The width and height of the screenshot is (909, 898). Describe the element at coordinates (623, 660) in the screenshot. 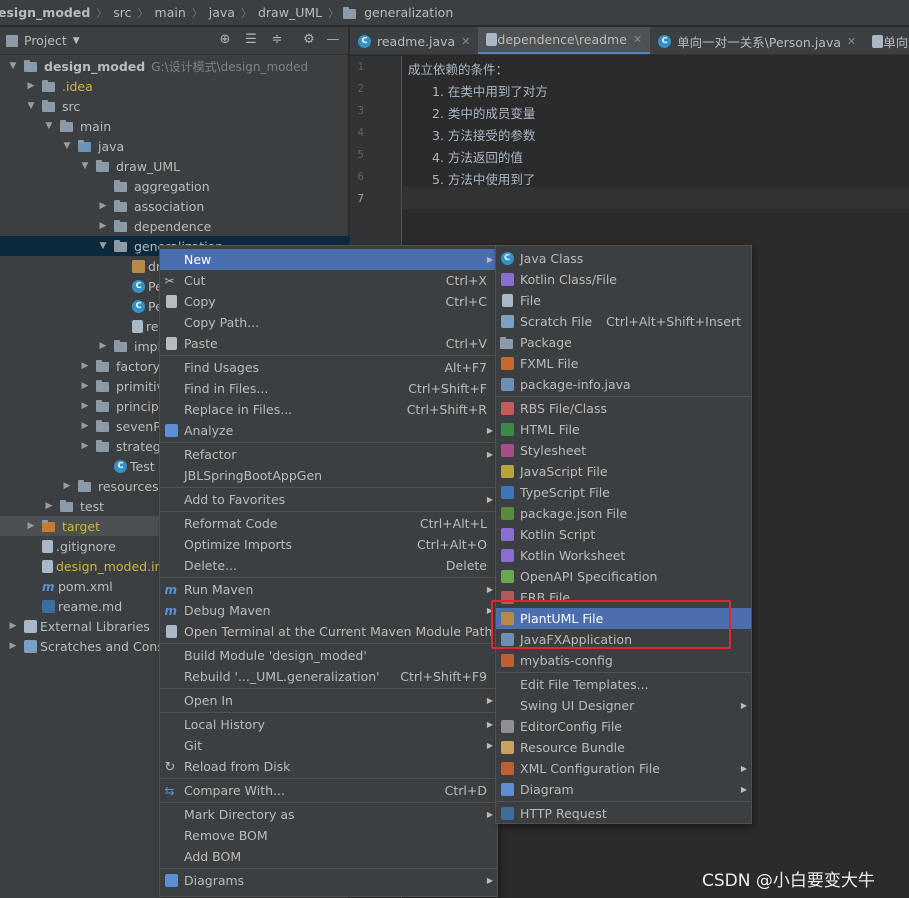

I see `menu-item: mybatis-config` at that location.